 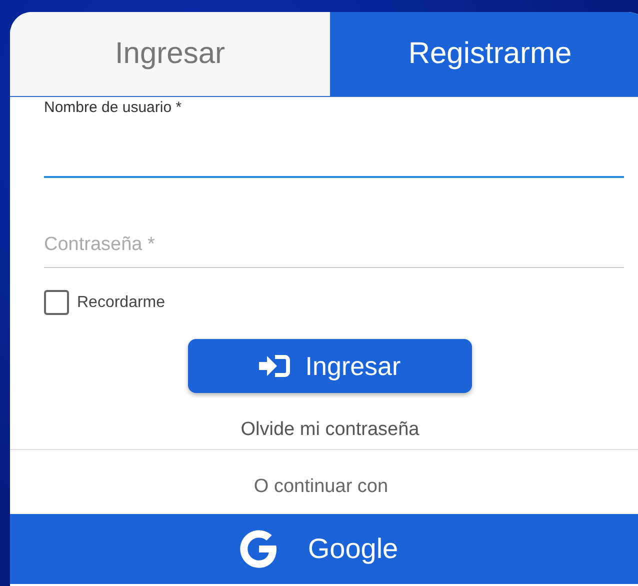 I want to click on tab: Ingresar, so click(x=170, y=54).